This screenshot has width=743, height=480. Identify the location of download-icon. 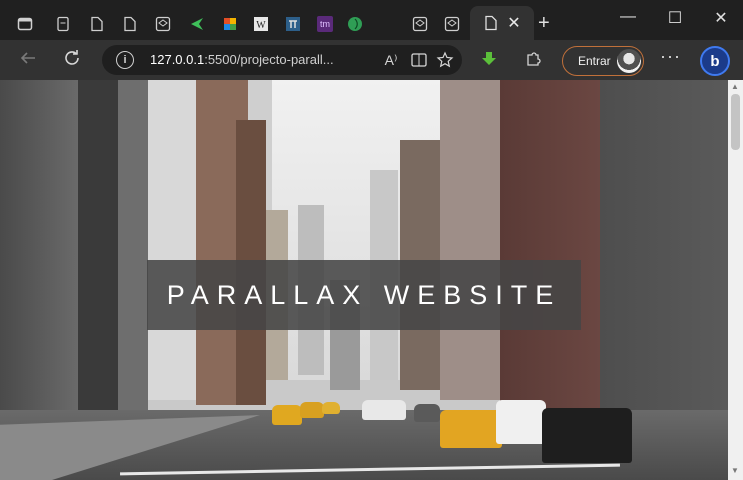
(489, 59).